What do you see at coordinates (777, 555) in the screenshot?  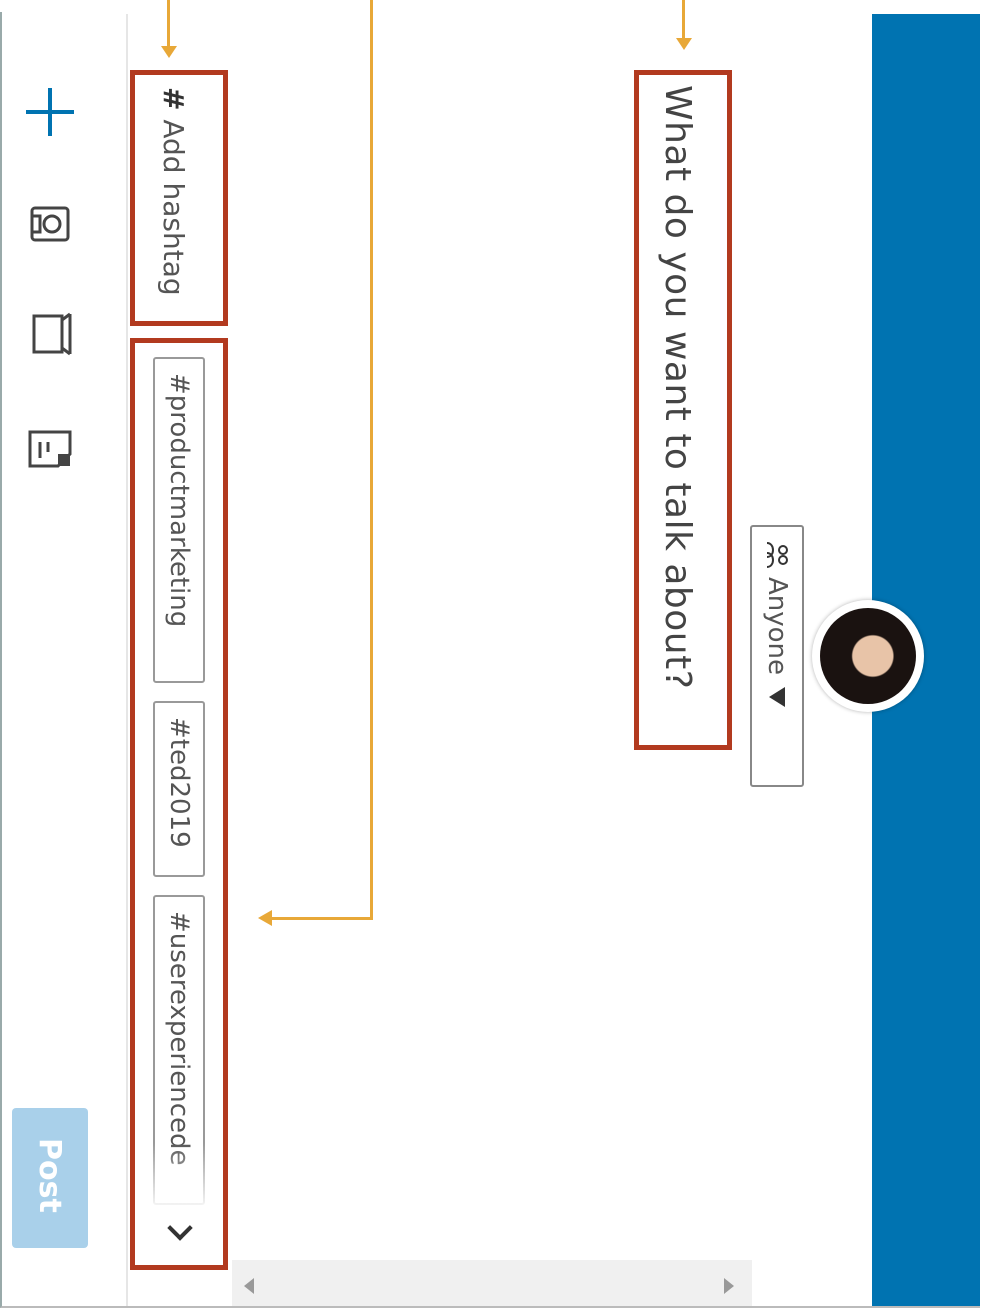 I see `people-icon` at bounding box center [777, 555].